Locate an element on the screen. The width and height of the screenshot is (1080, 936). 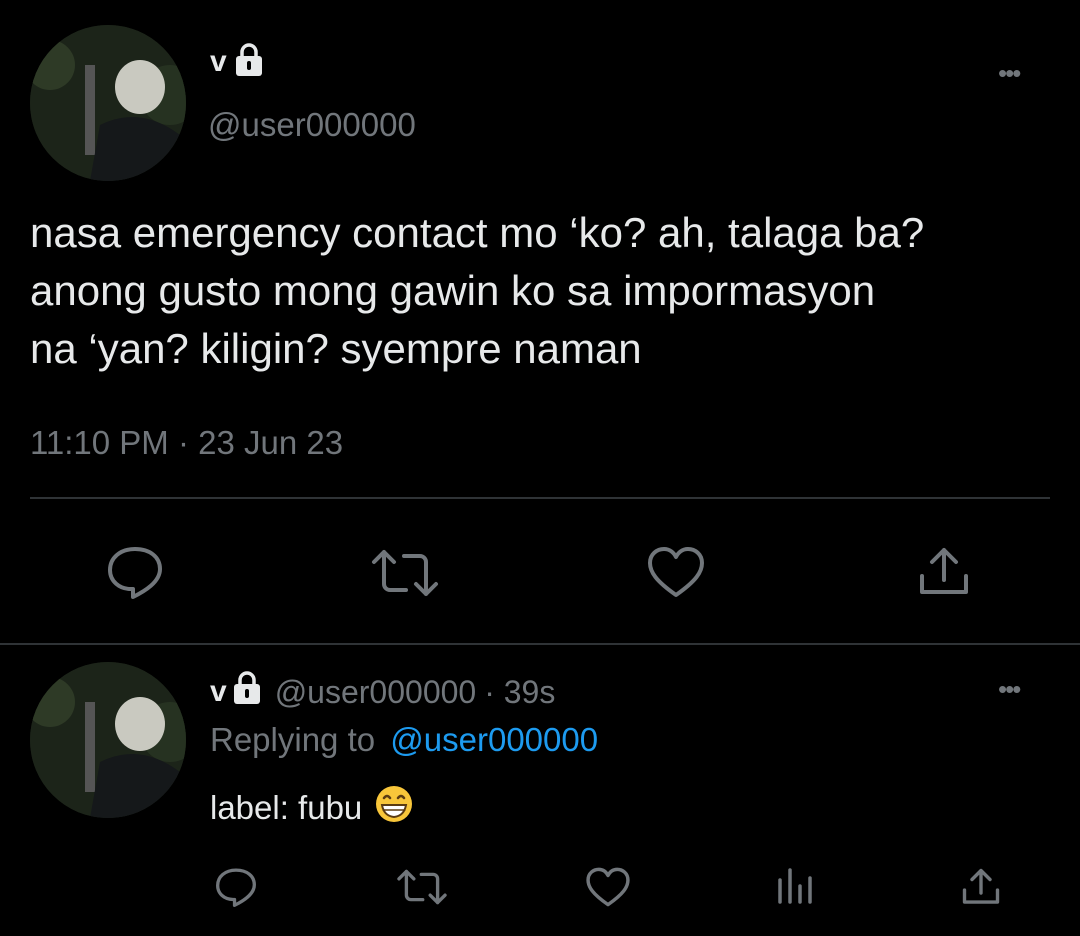
reply-share-button is located at coordinates (981, 889).